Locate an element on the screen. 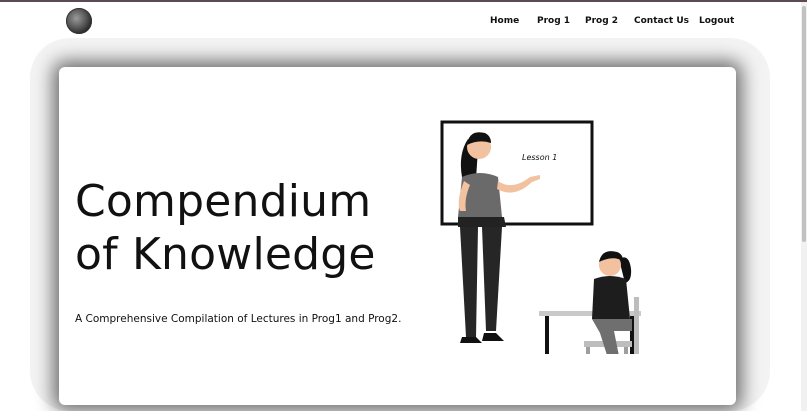 The height and width of the screenshot is (411, 807). chair-back is located at coordinates (636, 325).